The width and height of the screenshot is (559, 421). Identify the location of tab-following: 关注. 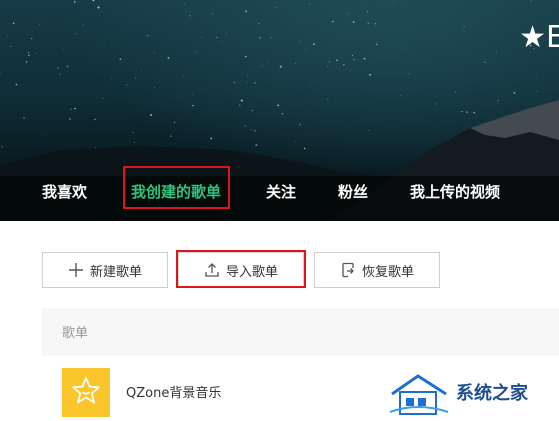
(281, 192).